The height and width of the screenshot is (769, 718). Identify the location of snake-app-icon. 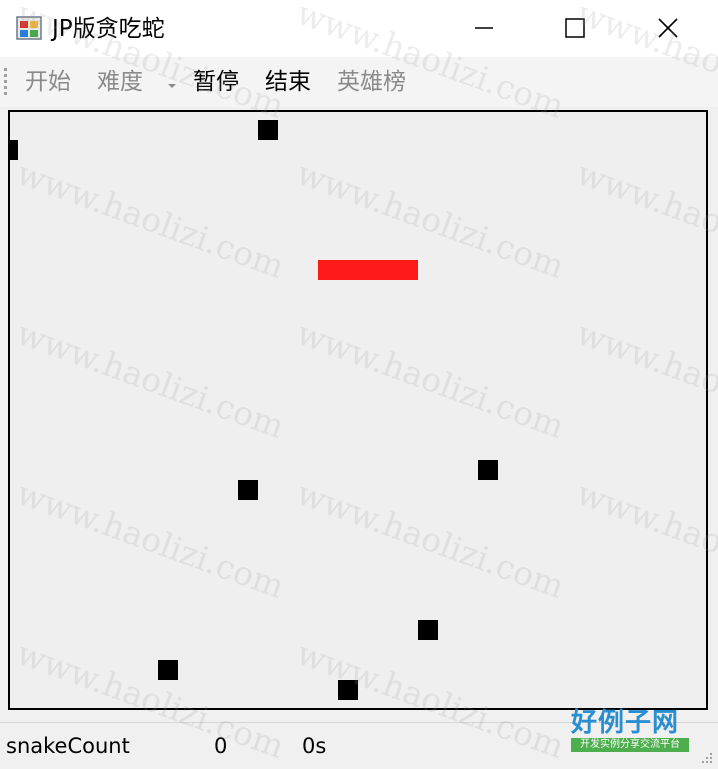
(30, 29).